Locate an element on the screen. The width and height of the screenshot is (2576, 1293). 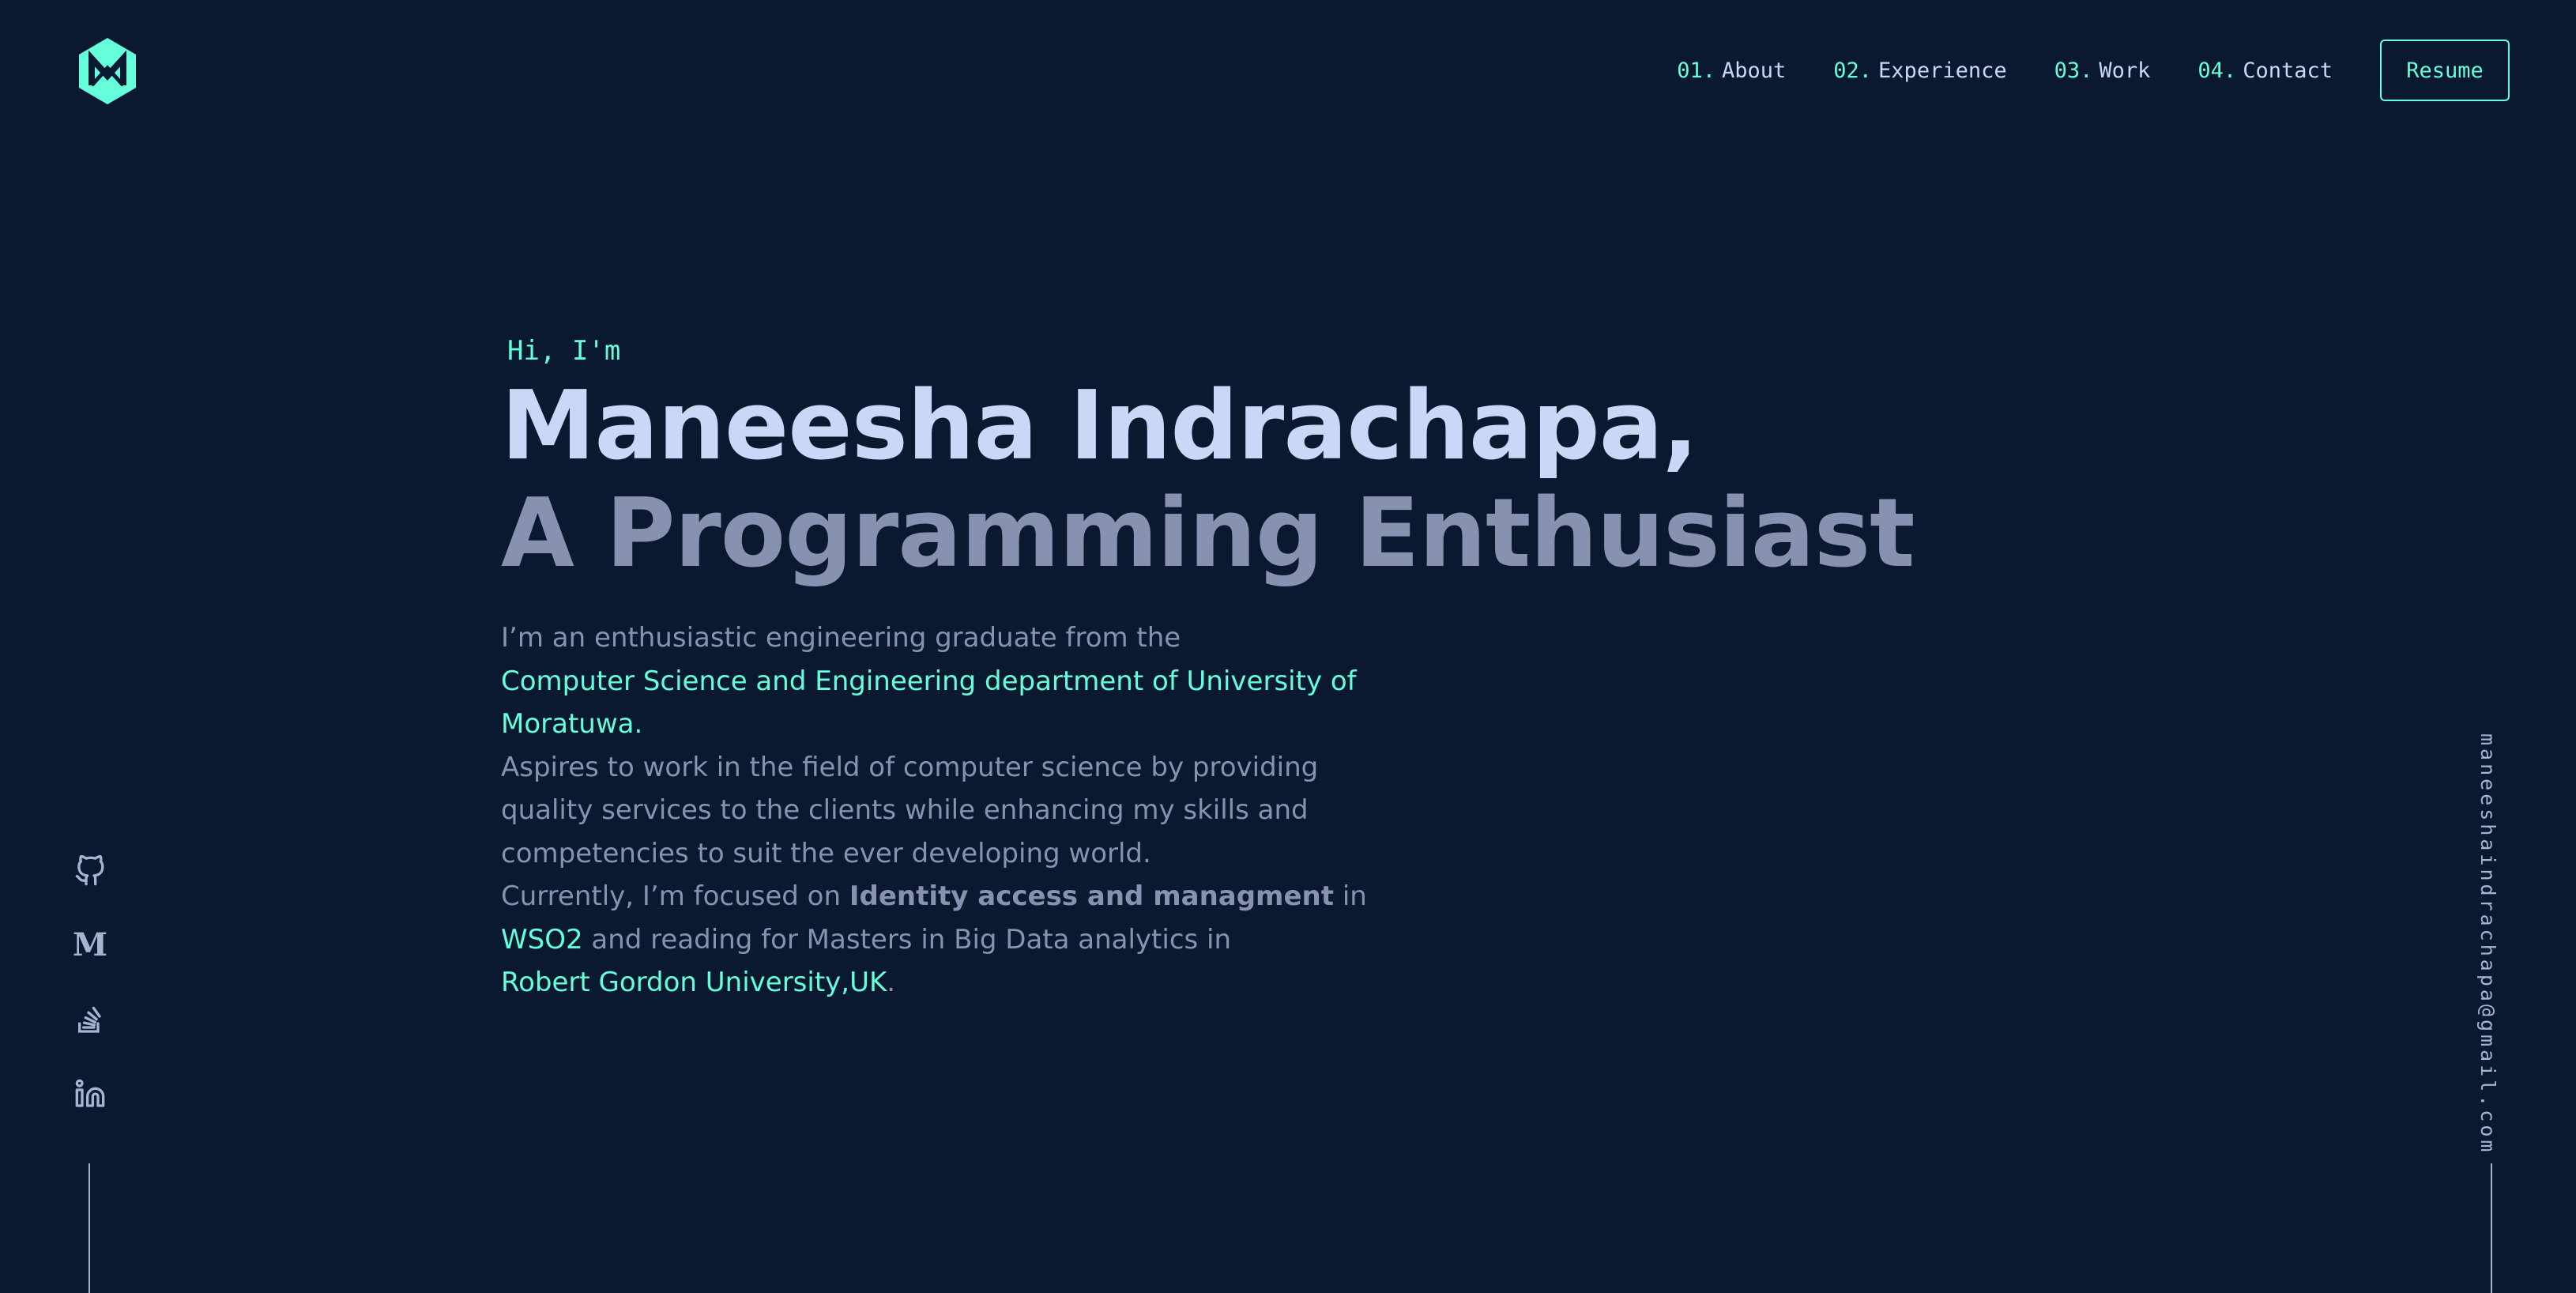
nav-contact-number: 04. is located at coordinates (2217, 70).